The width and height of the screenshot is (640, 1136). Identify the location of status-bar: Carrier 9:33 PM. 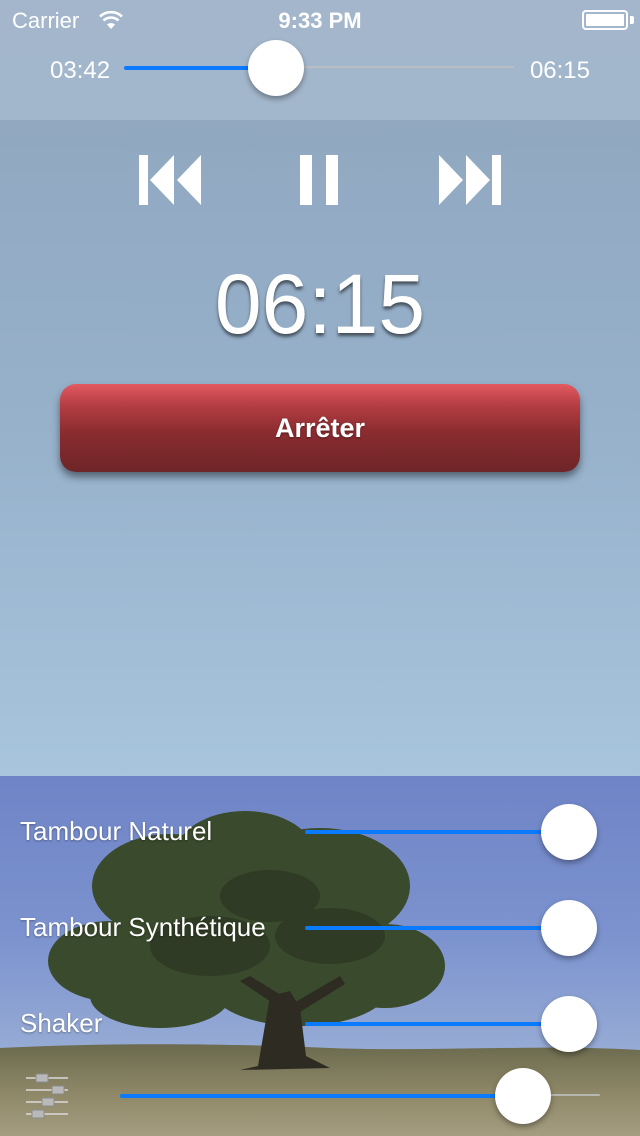
(320, 20).